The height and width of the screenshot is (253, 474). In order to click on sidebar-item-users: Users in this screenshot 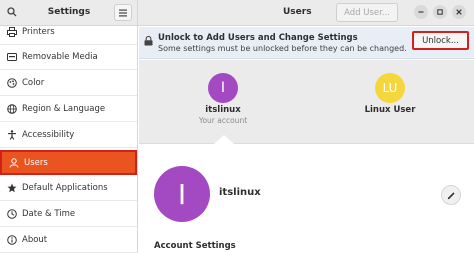, I will do `click(68, 162)`.